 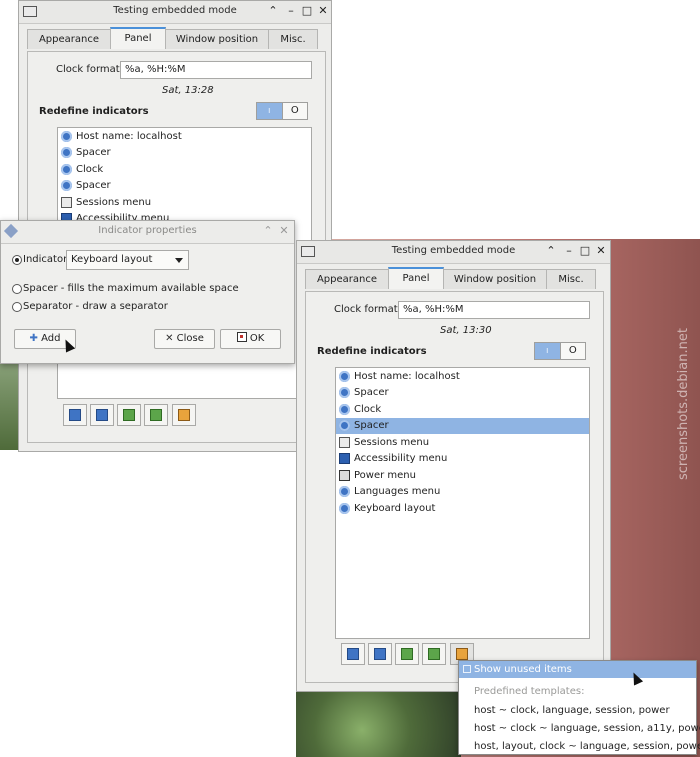 What do you see at coordinates (462, 476) in the screenshot?
I see `list-item: Power menu` at bounding box center [462, 476].